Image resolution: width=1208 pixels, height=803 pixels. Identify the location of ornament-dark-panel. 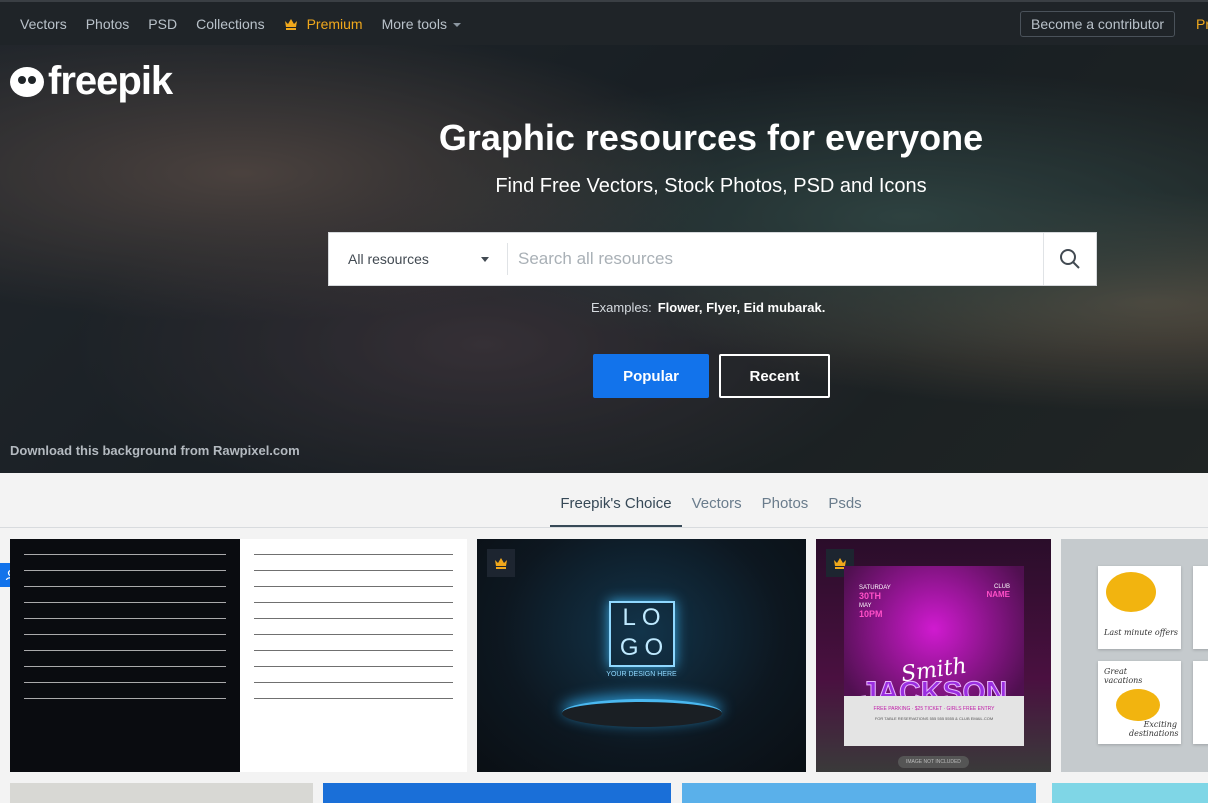
(125, 655).